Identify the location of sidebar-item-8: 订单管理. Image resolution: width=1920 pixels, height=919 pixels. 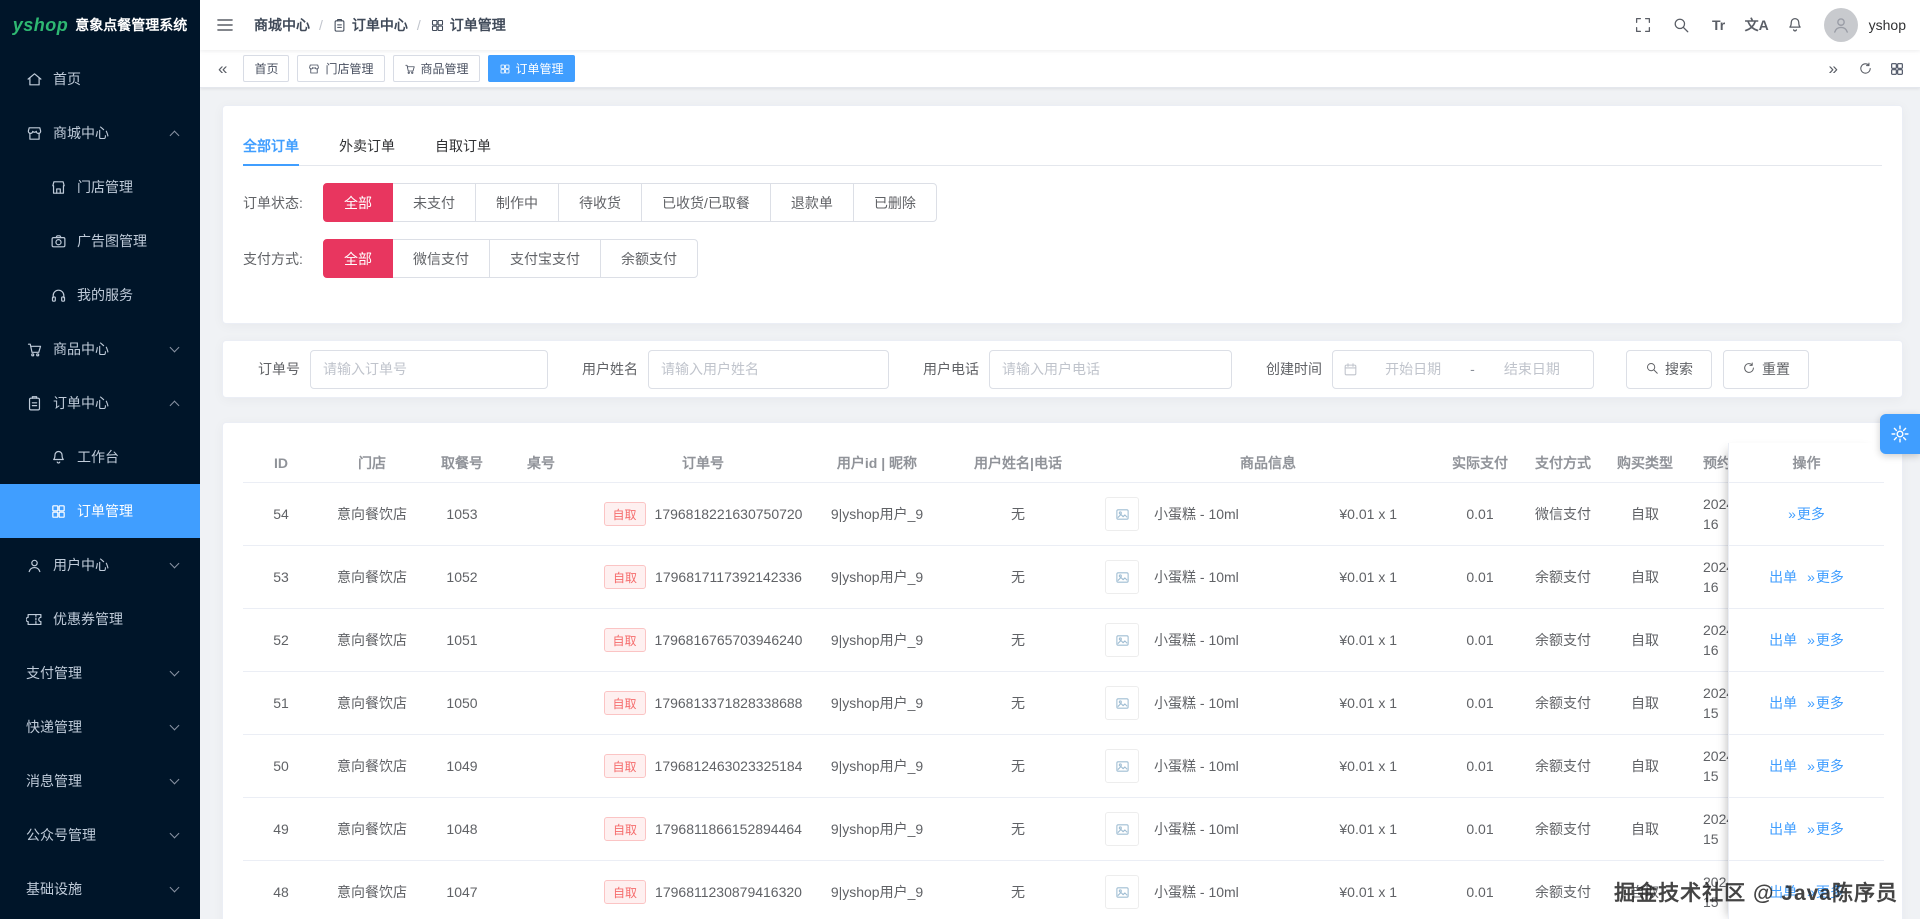
(100, 511).